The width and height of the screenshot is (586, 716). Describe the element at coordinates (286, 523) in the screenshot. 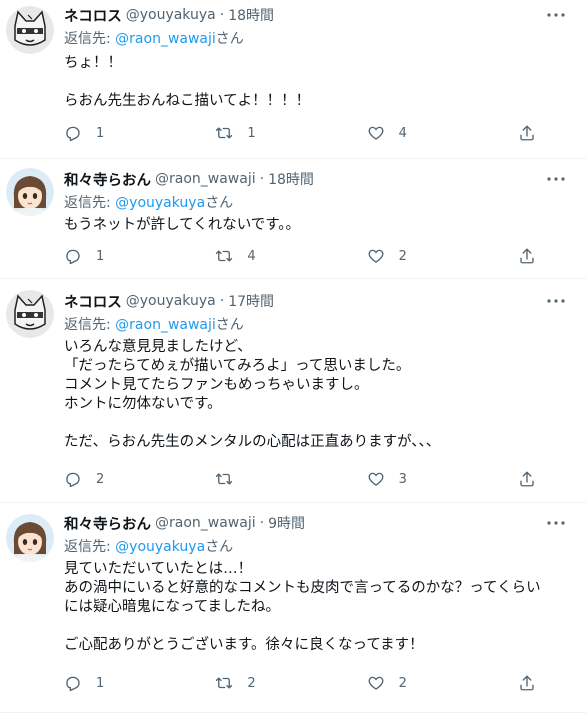

I see `timestamp: 9時間` at that location.